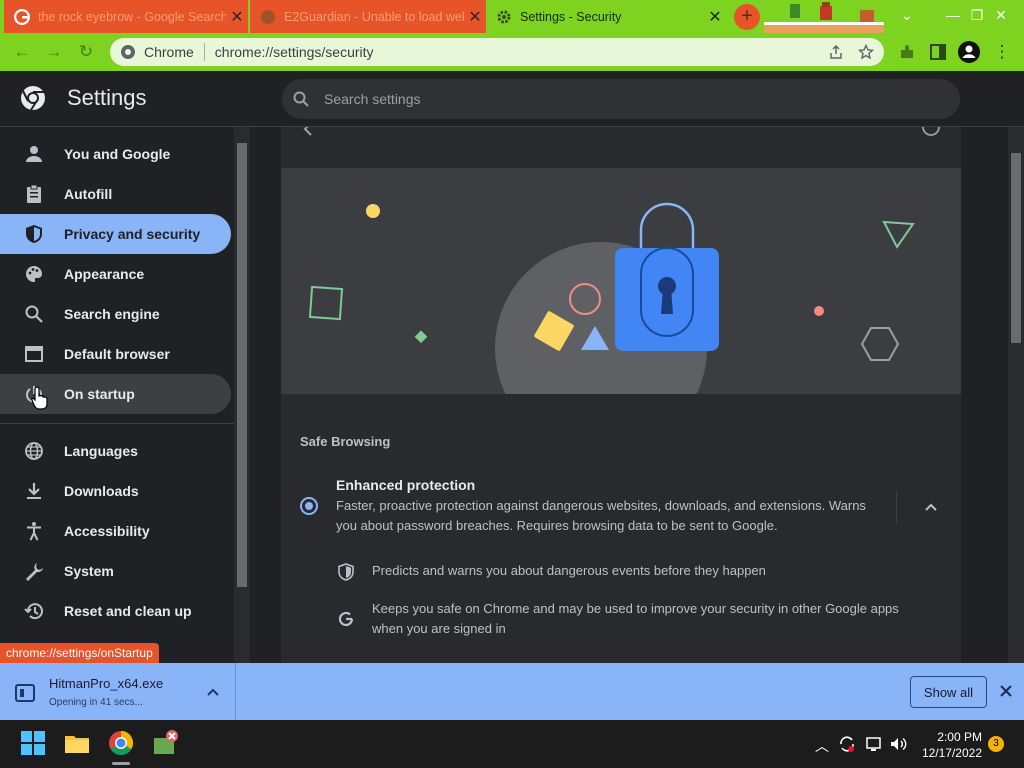  What do you see at coordinates (34, 491) in the screenshot?
I see `download-icon` at bounding box center [34, 491].